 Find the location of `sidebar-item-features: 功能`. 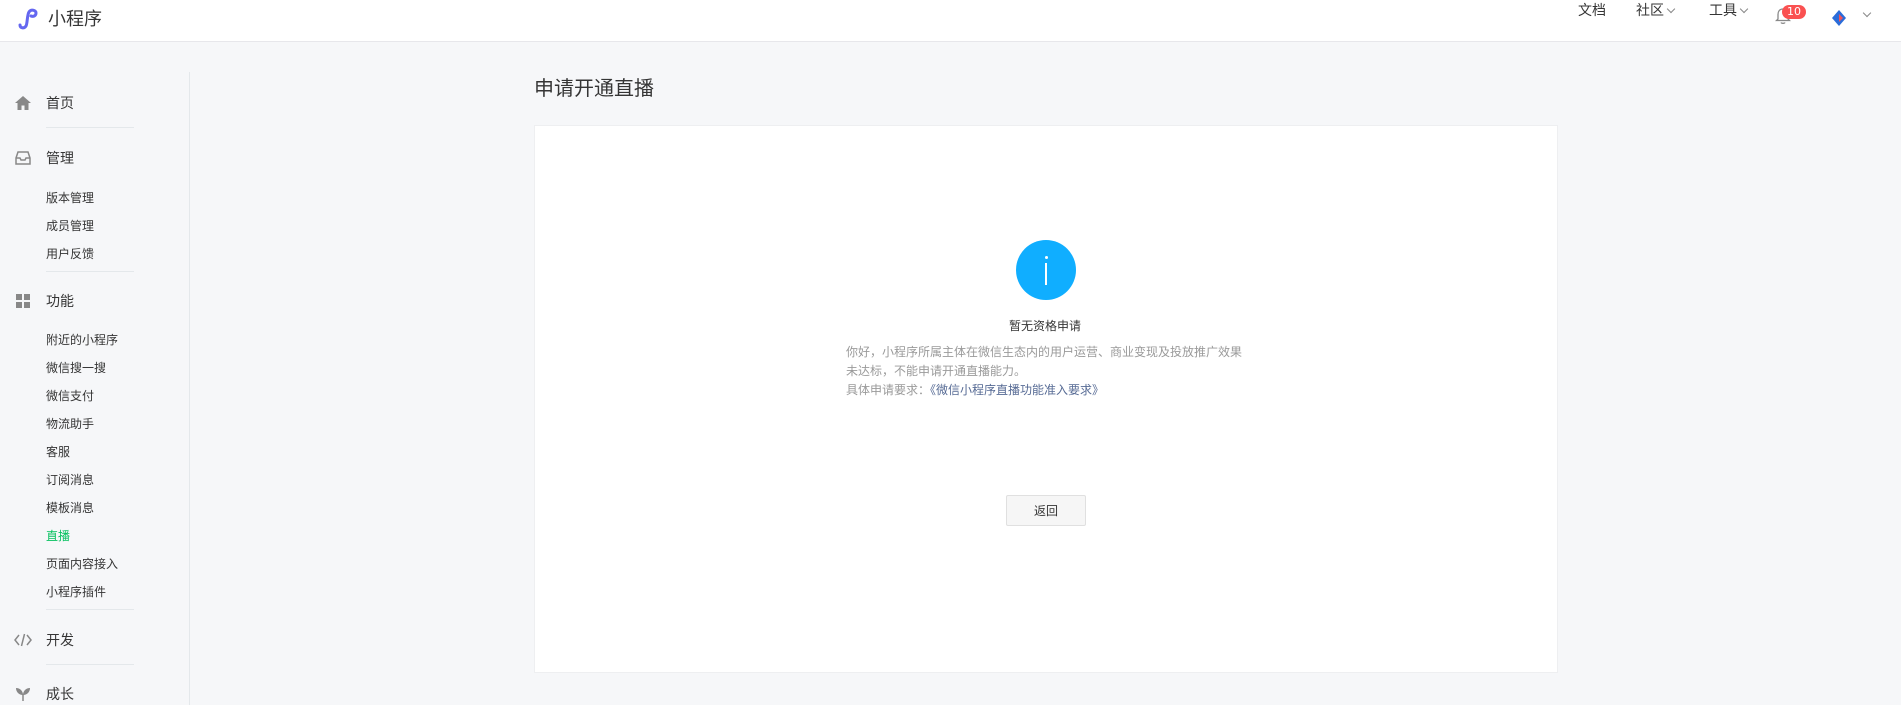

sidebar-item-features: 功能 is located at coordinates (44, 301).